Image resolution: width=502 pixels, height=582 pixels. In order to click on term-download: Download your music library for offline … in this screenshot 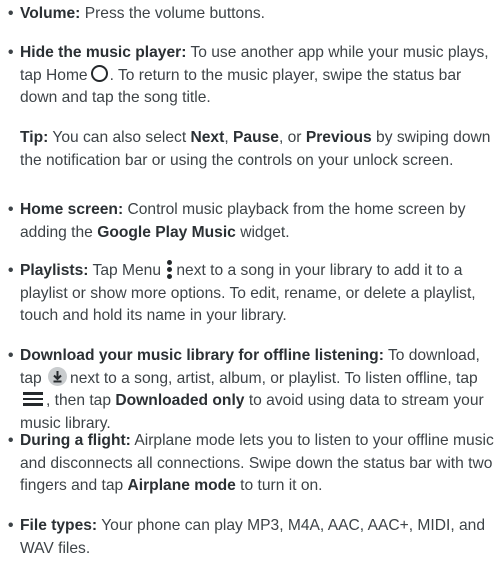, I will do `click(202, 355)`.